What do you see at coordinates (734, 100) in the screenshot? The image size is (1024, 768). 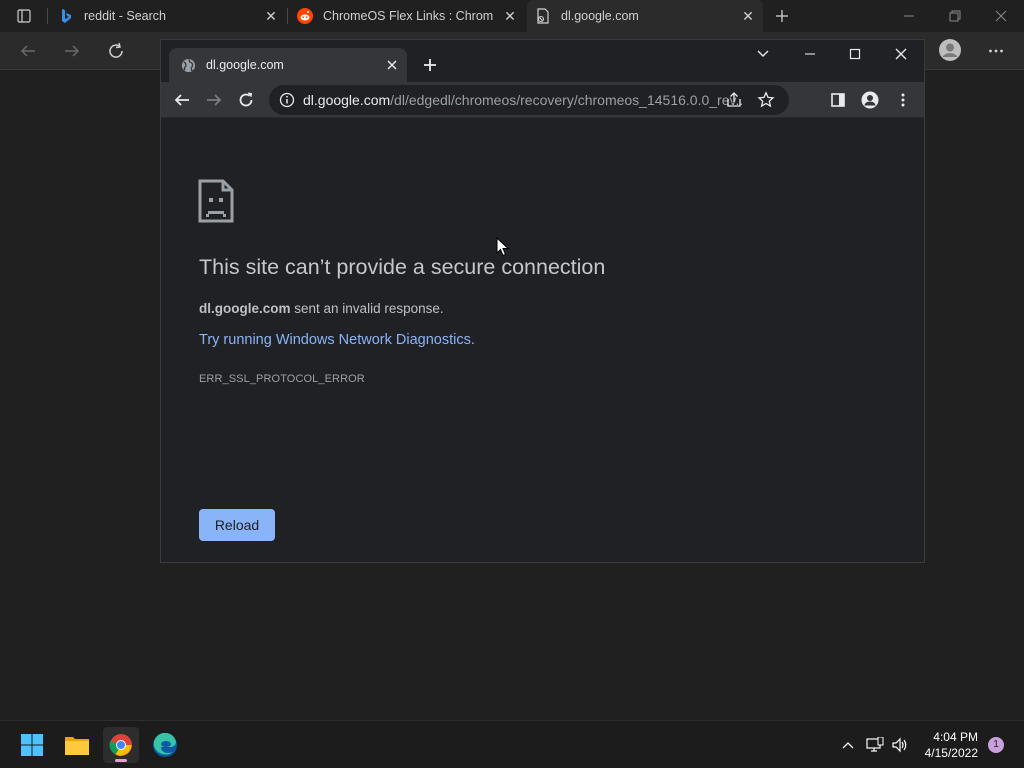 I see `share-icon` at bounding box center [734, 100].